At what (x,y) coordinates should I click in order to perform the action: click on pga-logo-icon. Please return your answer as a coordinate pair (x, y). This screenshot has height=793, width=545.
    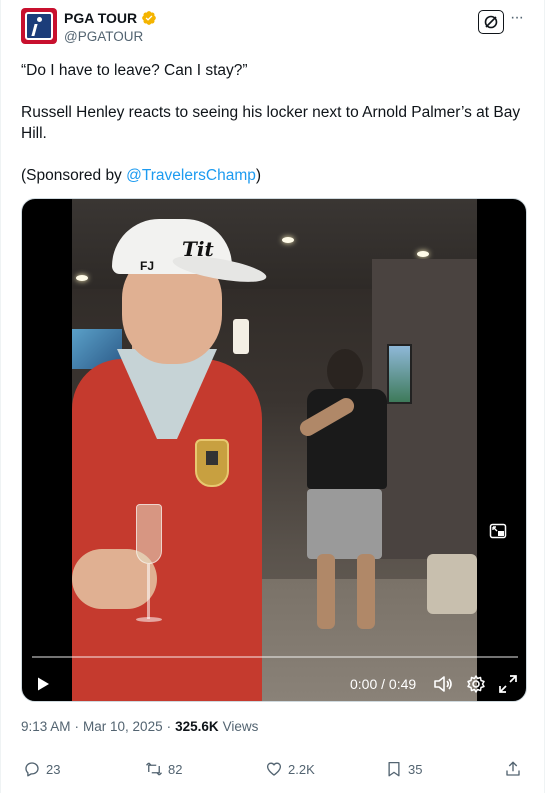
    Looking at the image, I should click on (39, 26).